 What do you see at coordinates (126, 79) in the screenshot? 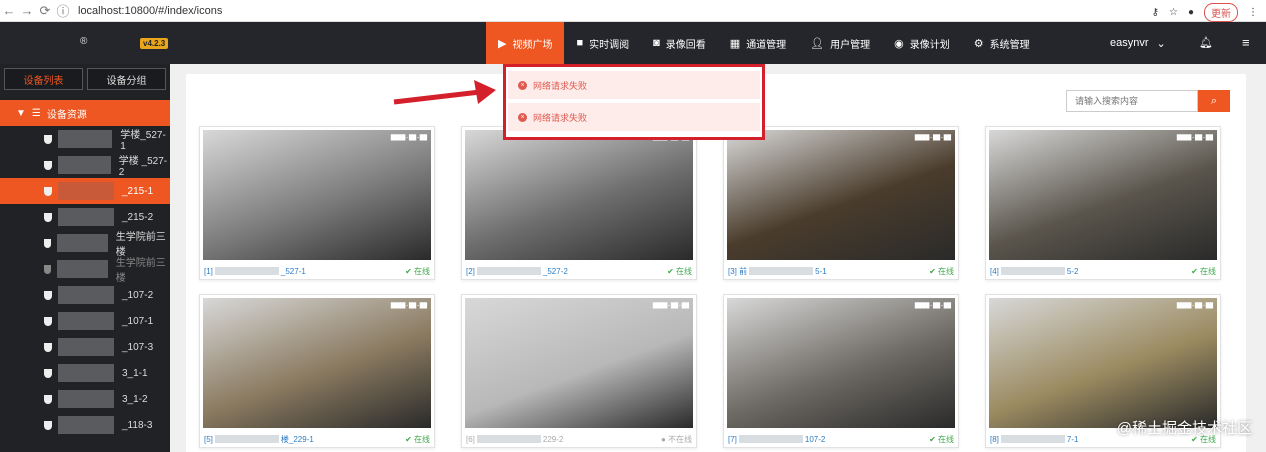
I see `tab-device-group: 设备分组` at bounding box center [126, 79].